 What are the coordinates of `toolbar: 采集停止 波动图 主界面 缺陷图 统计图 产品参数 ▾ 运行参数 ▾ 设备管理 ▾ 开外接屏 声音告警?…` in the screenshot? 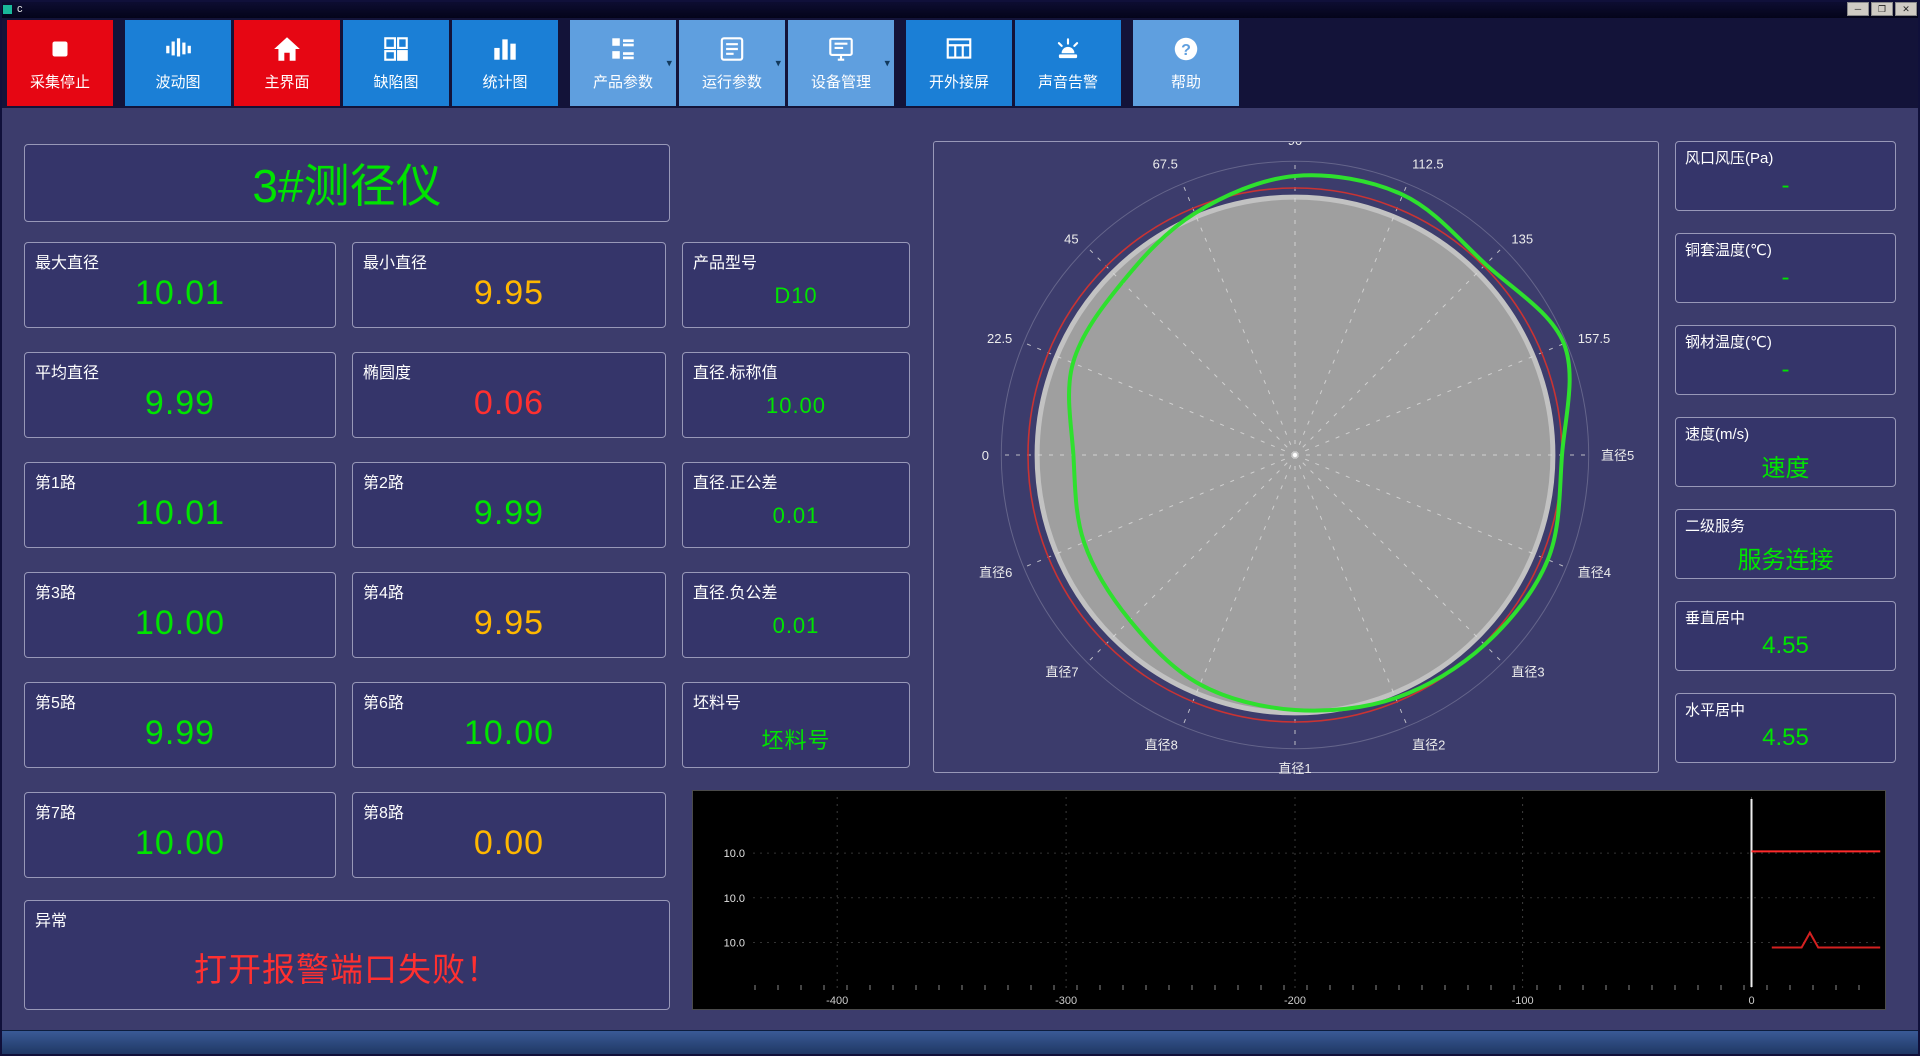 It's located at (960, 63).